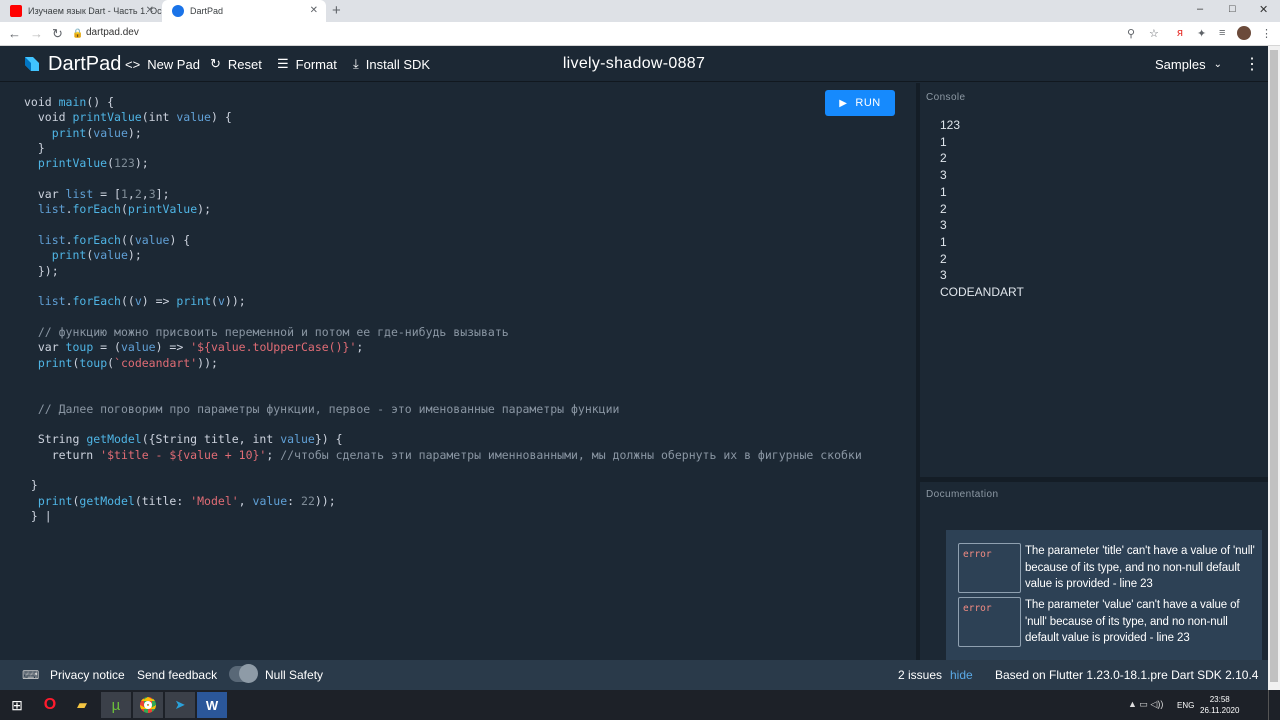 The width and height of the screenshot is (1280, 720). I want to click on code-line: list.forEach((value) {, so click(464, 240).